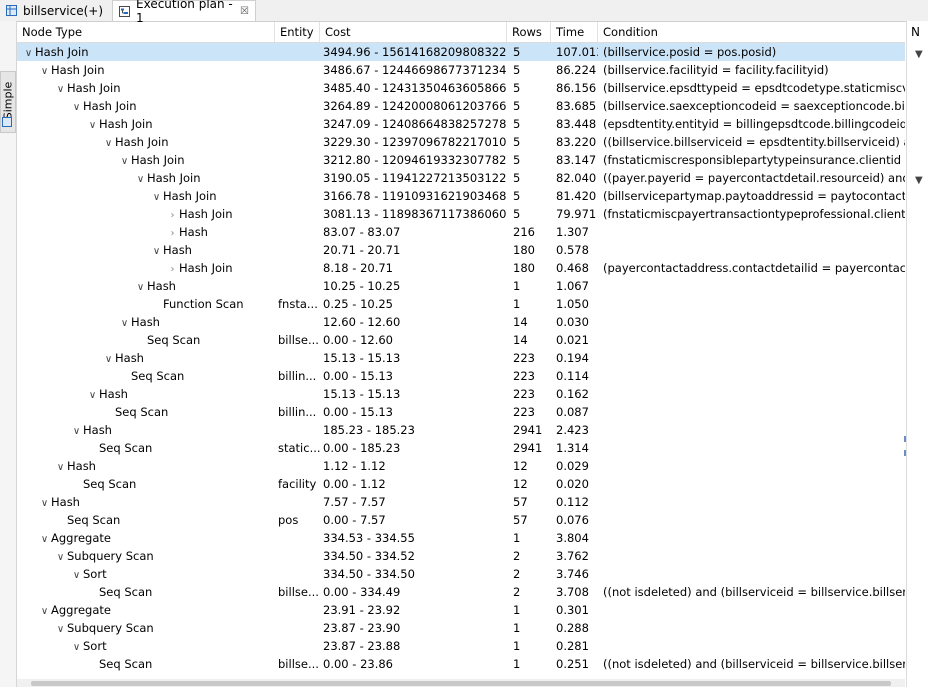 This screenshot has height=687, width=928. What do you see at coordinates (461, 304) in the screenshot?
I see `table-row: Function Scan fnsta... 0.25 - 10.25 1 1.050` at bounding box center [461, 304].